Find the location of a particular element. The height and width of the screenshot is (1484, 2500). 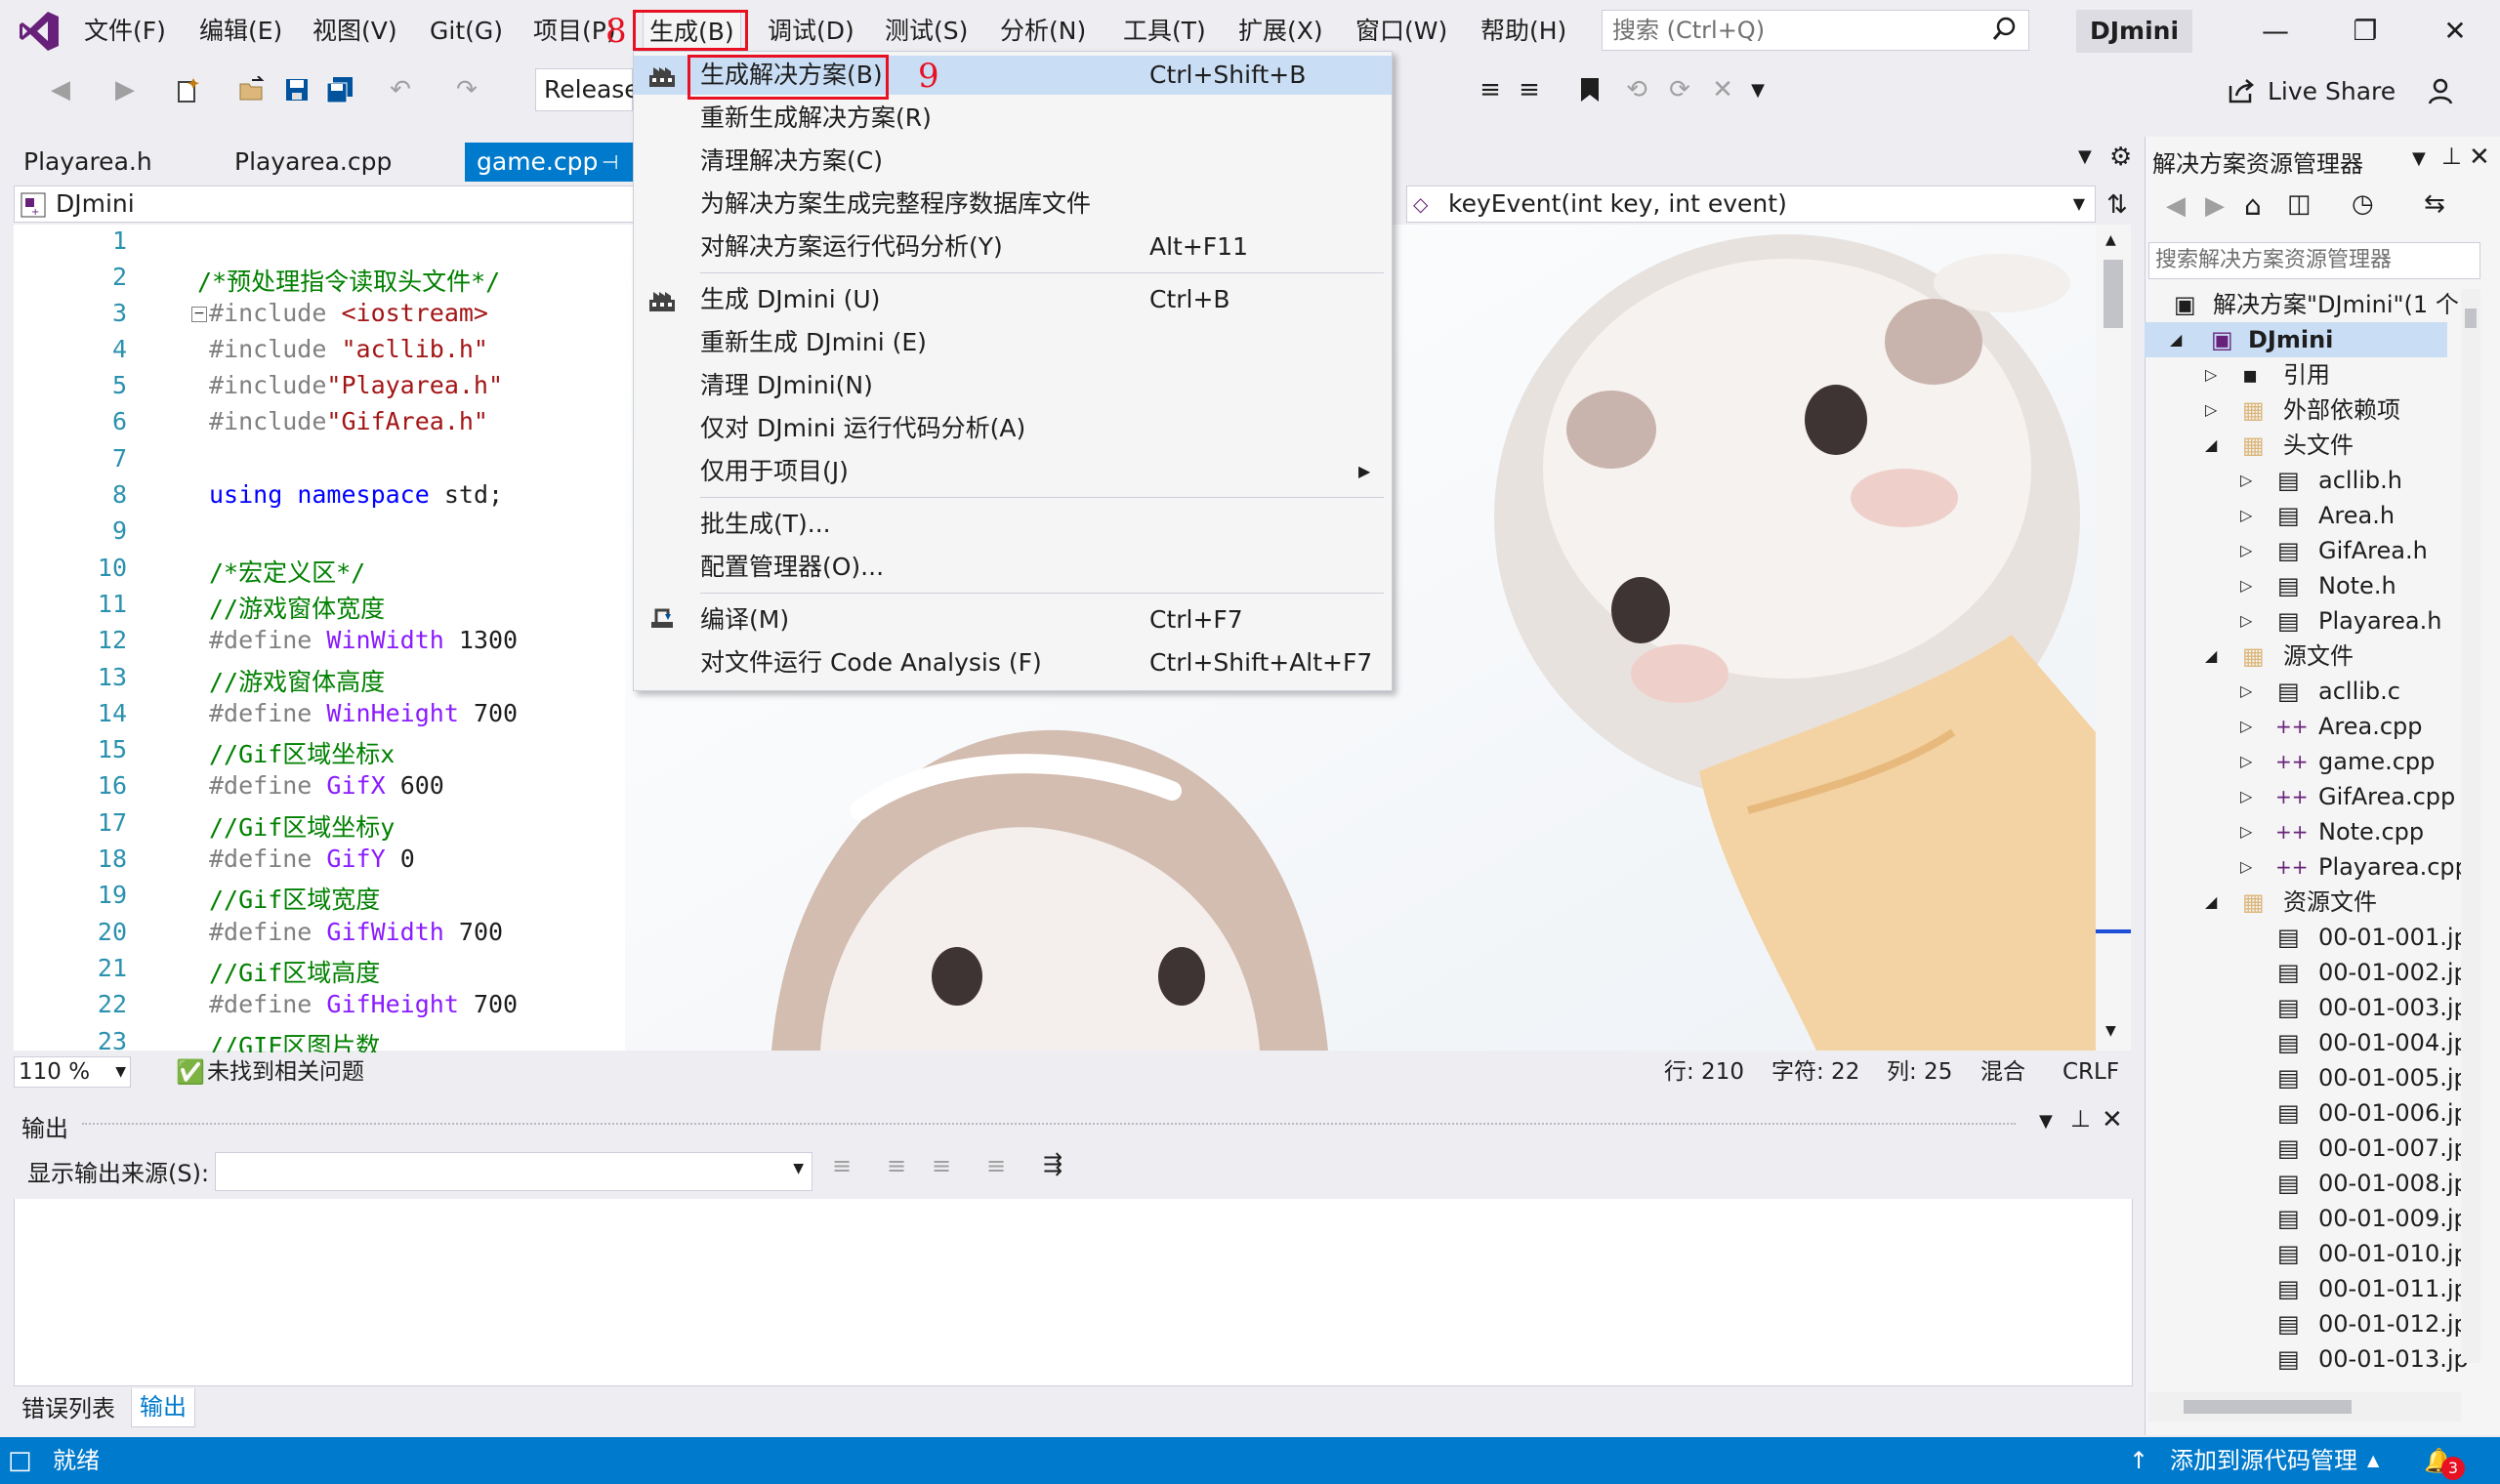

menu-file: 文件(F) is located at coordinates (125, 32).